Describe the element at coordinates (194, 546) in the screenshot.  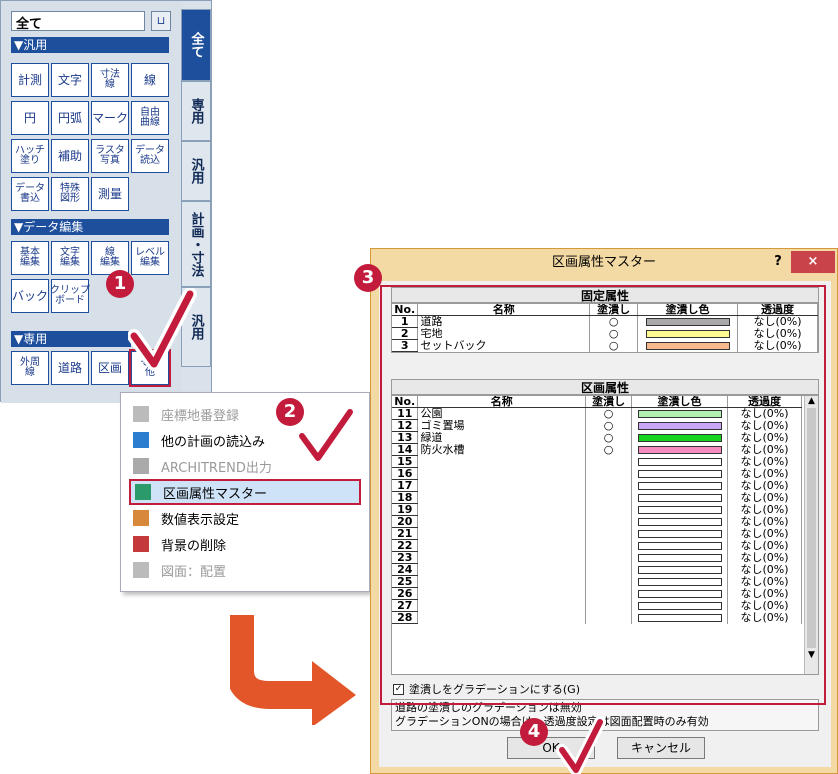
I see `menu-item-label: 背景の削除` at that location.